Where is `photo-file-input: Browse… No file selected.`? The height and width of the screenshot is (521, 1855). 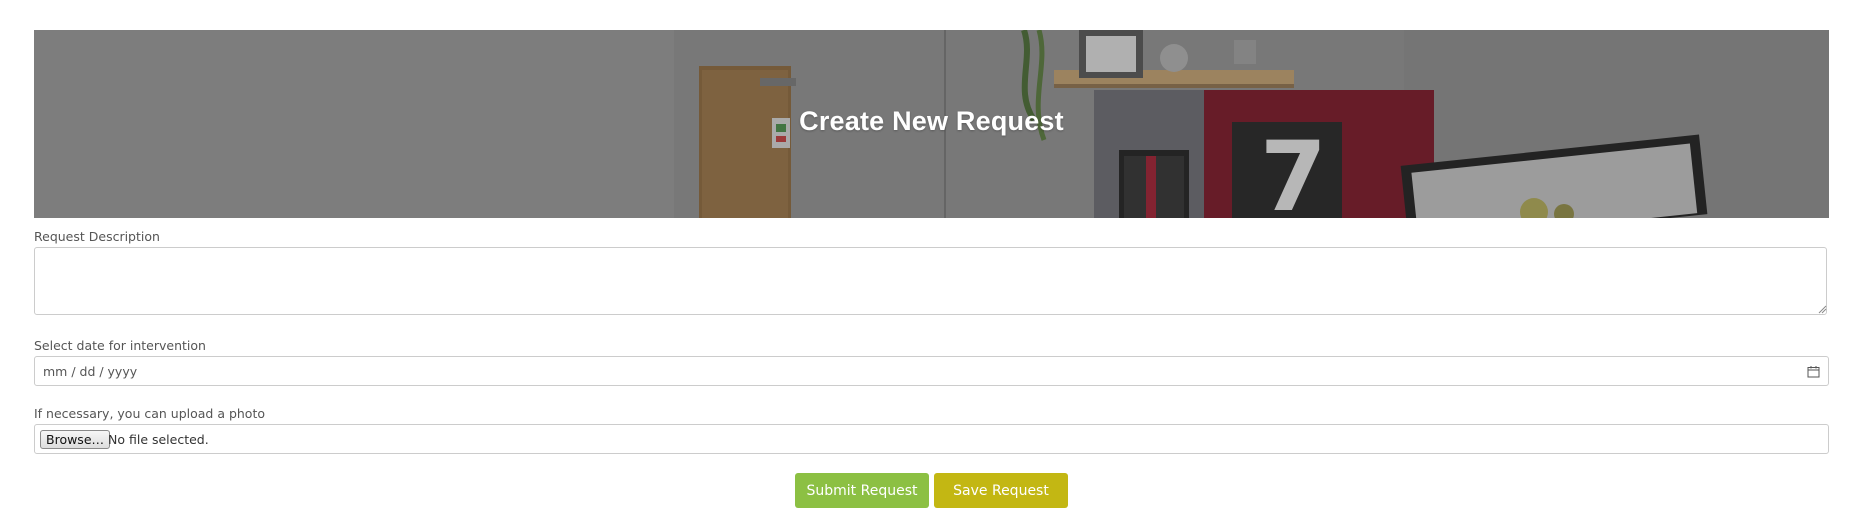 photo-file-input: Browse… No file selected. is located at coordinates (931, 439).